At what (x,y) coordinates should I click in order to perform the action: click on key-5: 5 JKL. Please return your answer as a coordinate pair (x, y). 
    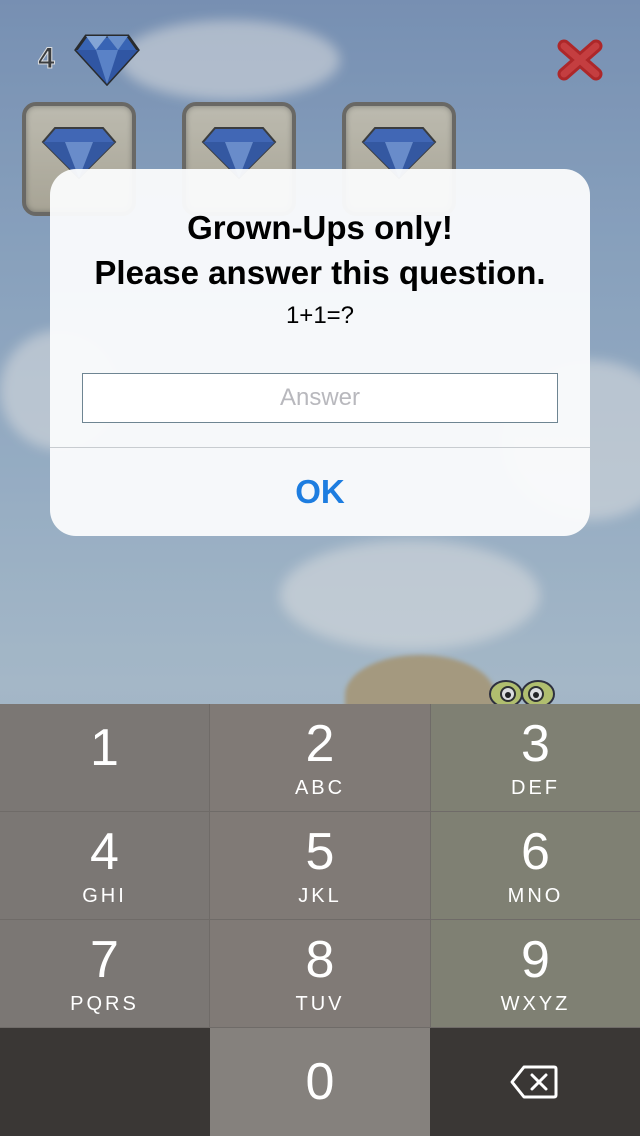
    Looking at the image, I should click on (320, 865).